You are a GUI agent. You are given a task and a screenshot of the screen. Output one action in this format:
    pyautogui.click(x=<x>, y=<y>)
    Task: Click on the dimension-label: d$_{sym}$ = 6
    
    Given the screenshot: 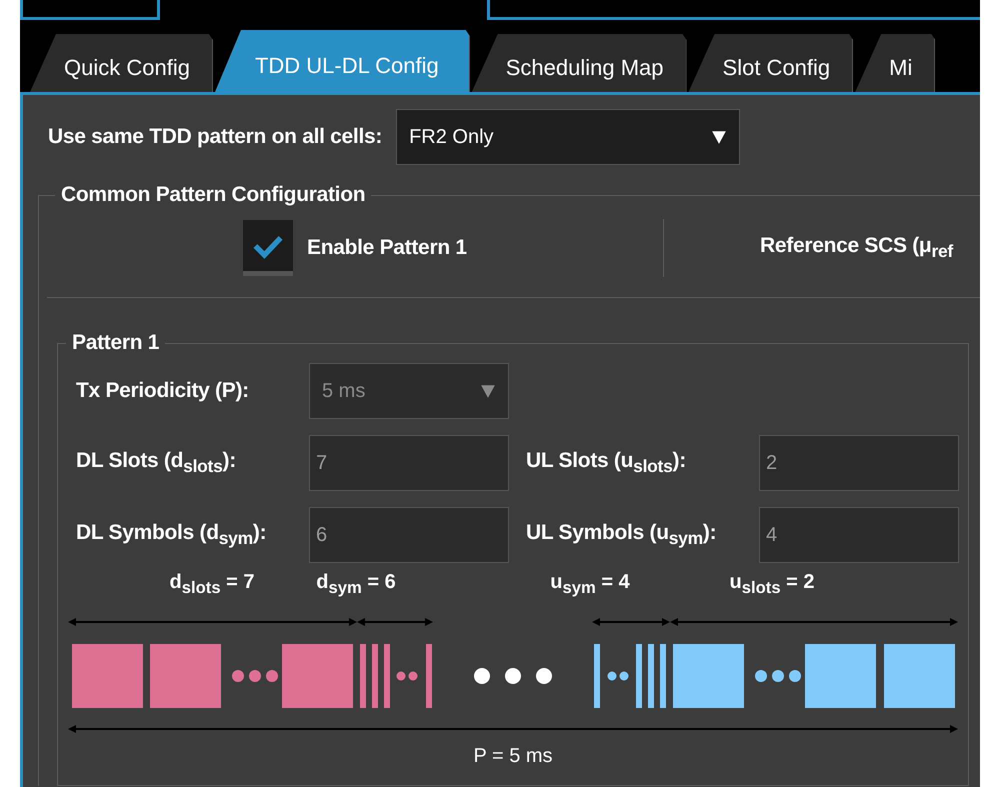 What is the action you would take?
    pyautogui.click(x=356, y=584)
    